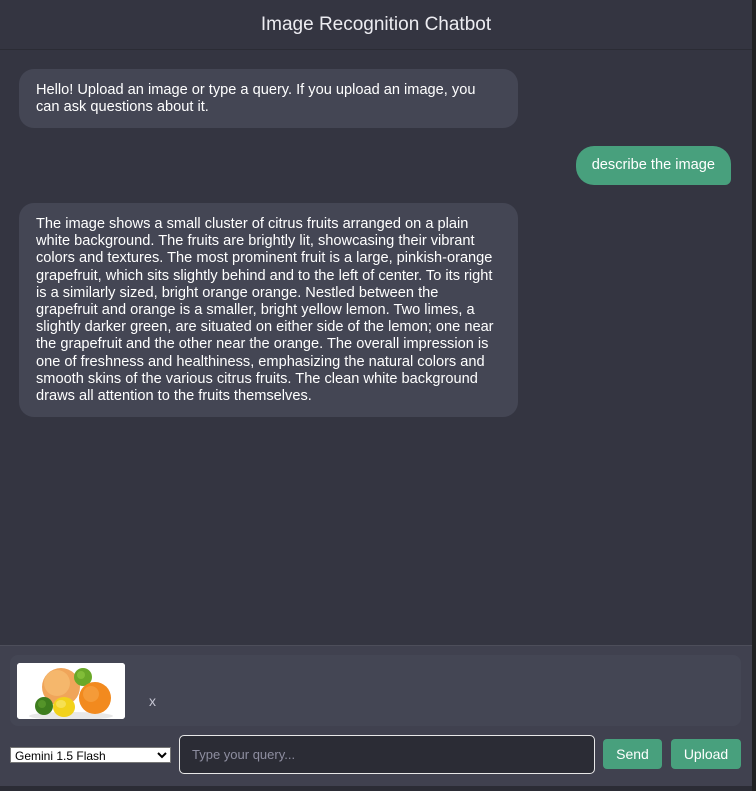 This screenshot has height=791, width=756. Describe the element at coordinates (375, 690) in the screenshot. I see `image-preview-area: x` at that location.